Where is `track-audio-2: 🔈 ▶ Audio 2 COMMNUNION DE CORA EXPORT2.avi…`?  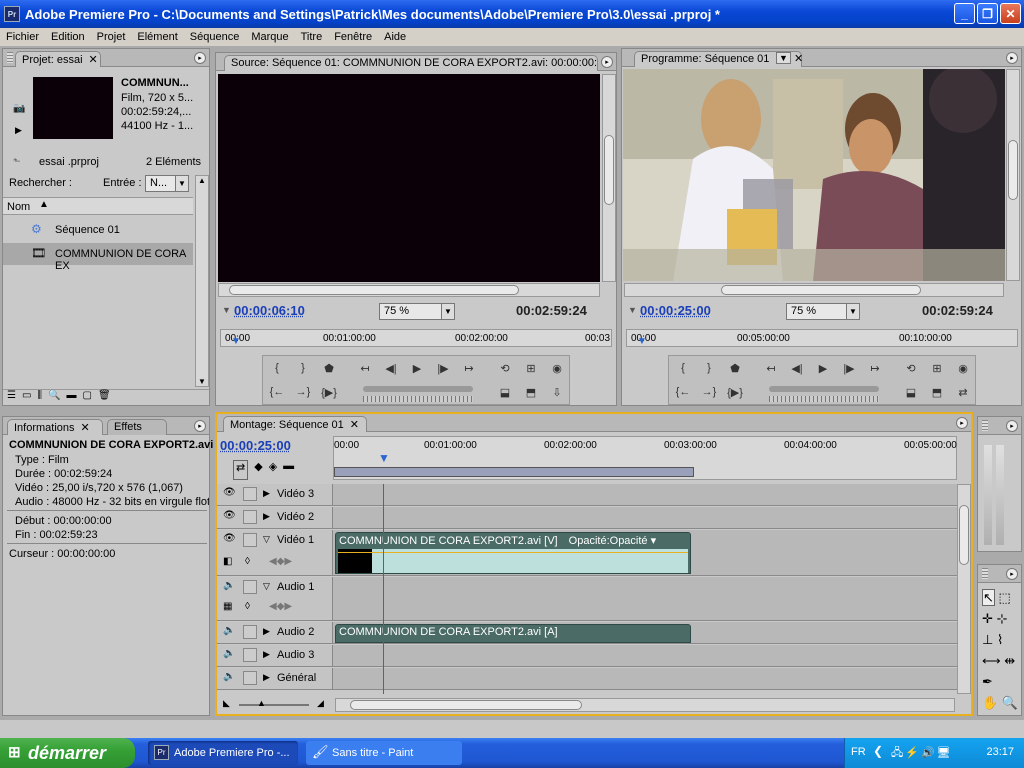 track-audio-2: 🔈 ▶ Audio 2 COMMNUNION DE CORA EXPORT2.avi… is located at coordinates (587, 633).